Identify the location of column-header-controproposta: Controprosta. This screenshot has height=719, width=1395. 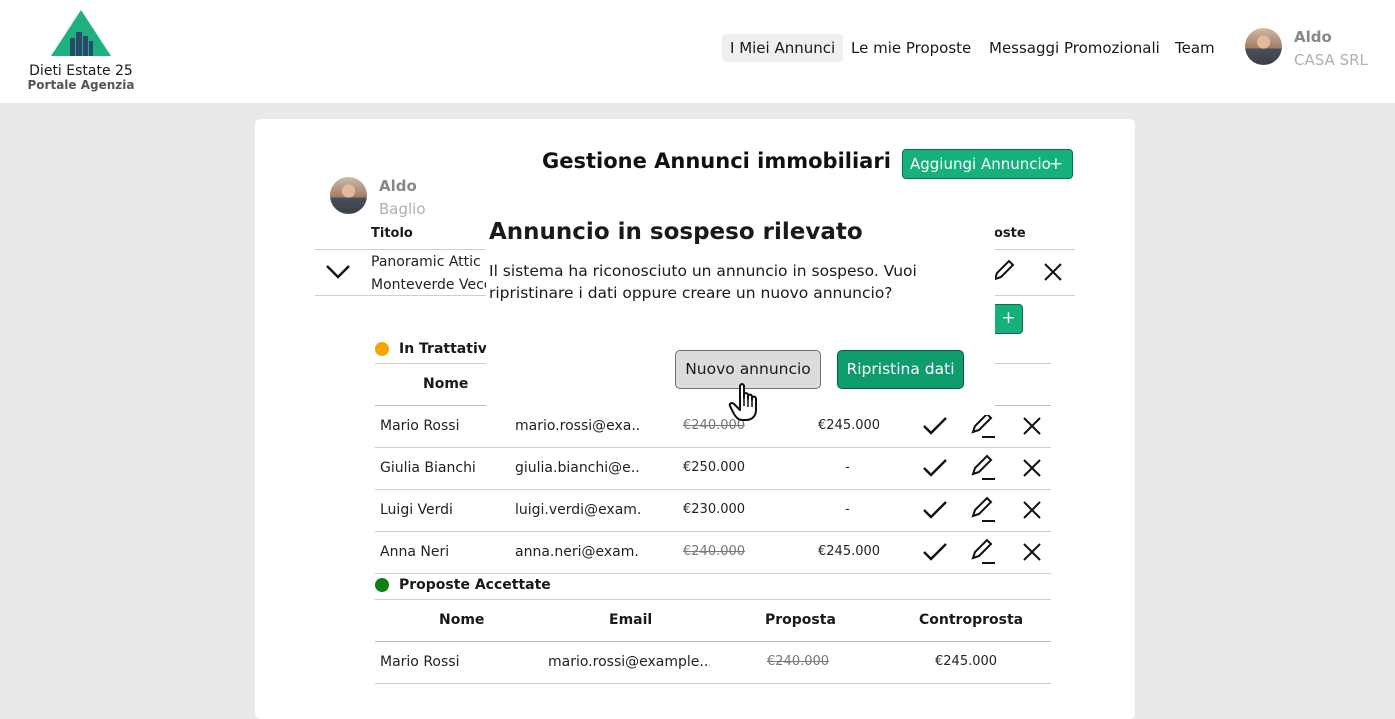
(971, 620).